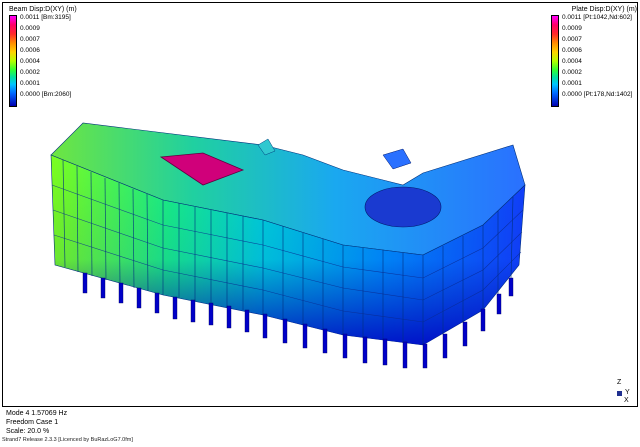 Image resolution: width=640 pixels, height=447 pixels. Describe the element at coordinates (37, 413) in the screenshot. I see `mode-frequency: Mode 4 1.57069 Hz` at that location.